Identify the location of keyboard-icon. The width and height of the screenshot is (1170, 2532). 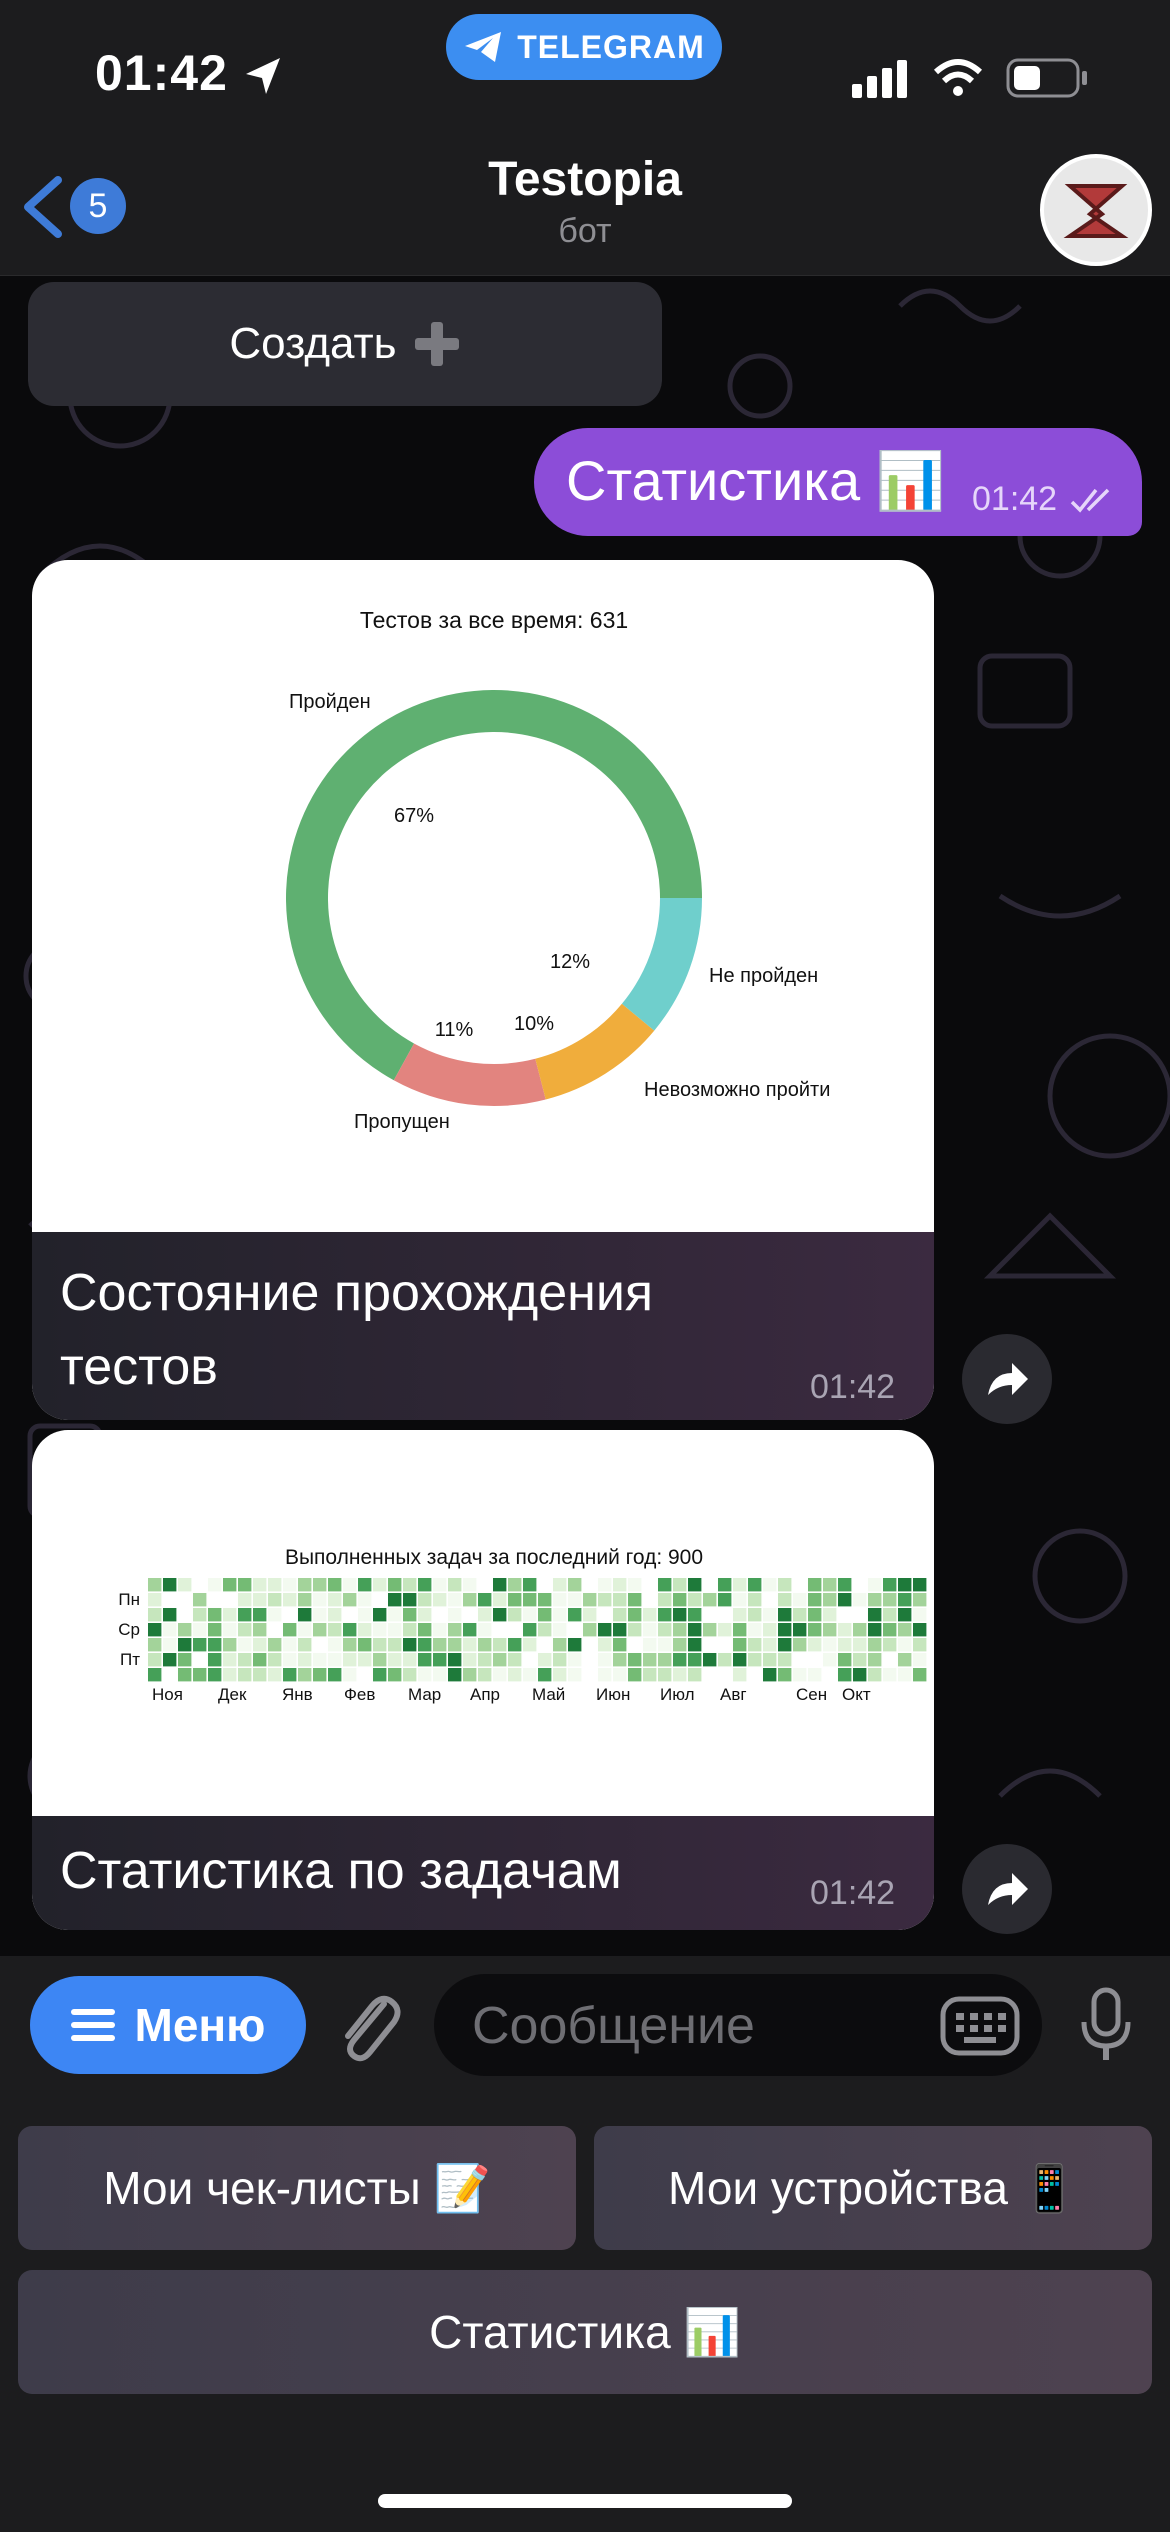
(980, 2026).